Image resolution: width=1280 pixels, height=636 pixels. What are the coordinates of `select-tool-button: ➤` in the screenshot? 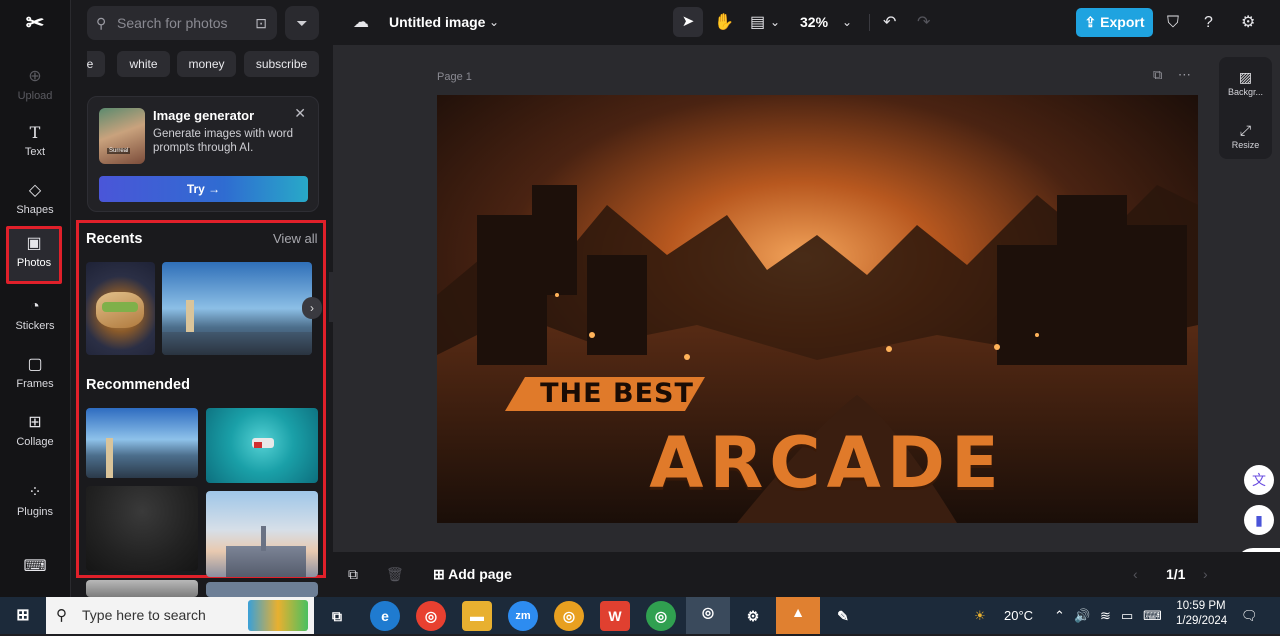 It's located at (688, 22).